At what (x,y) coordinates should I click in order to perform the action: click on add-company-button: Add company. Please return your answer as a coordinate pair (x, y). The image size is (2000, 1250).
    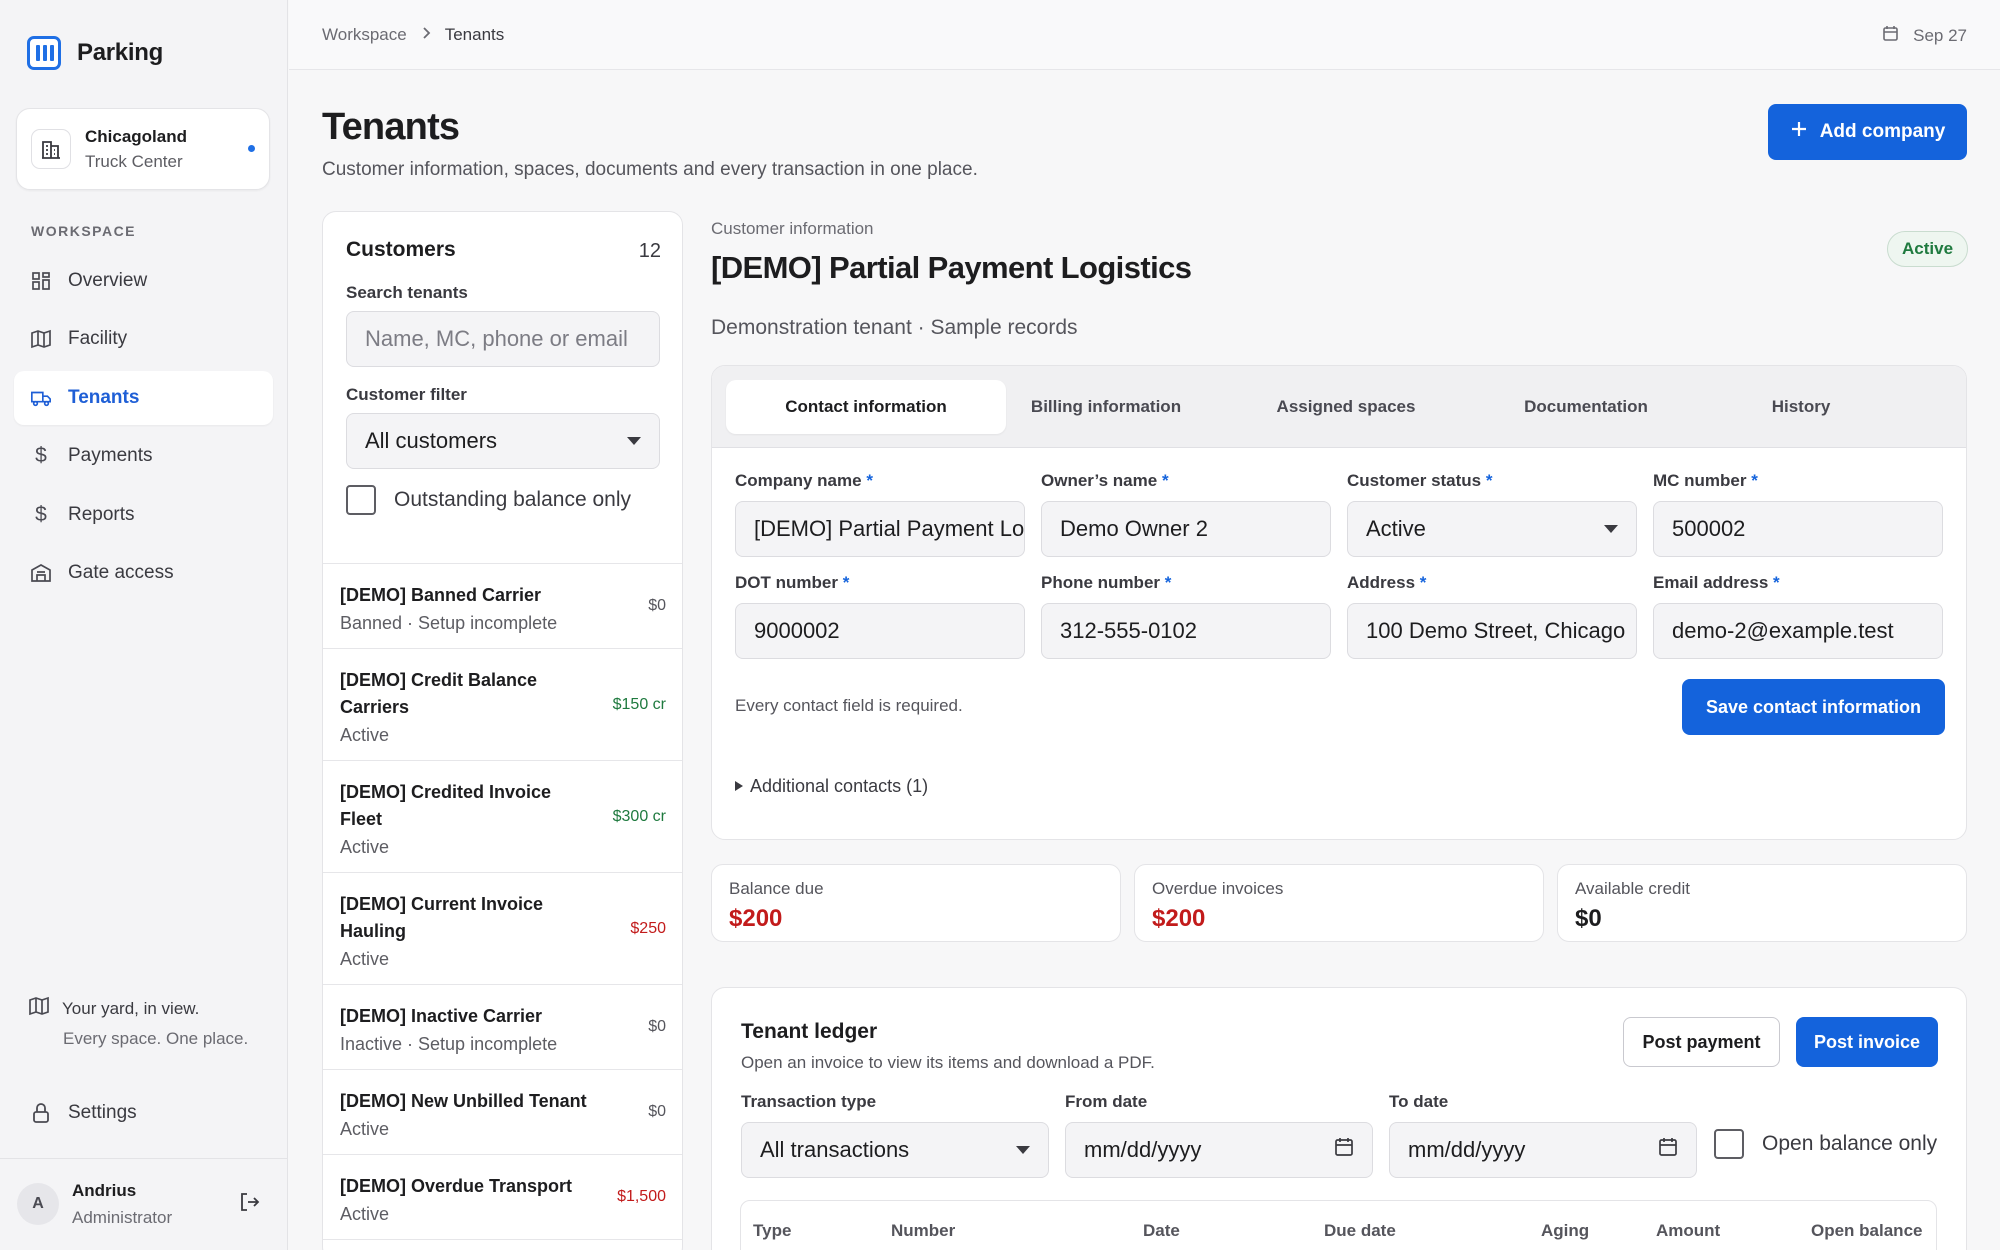
    Looking at the image, I should click on (1867, 132).